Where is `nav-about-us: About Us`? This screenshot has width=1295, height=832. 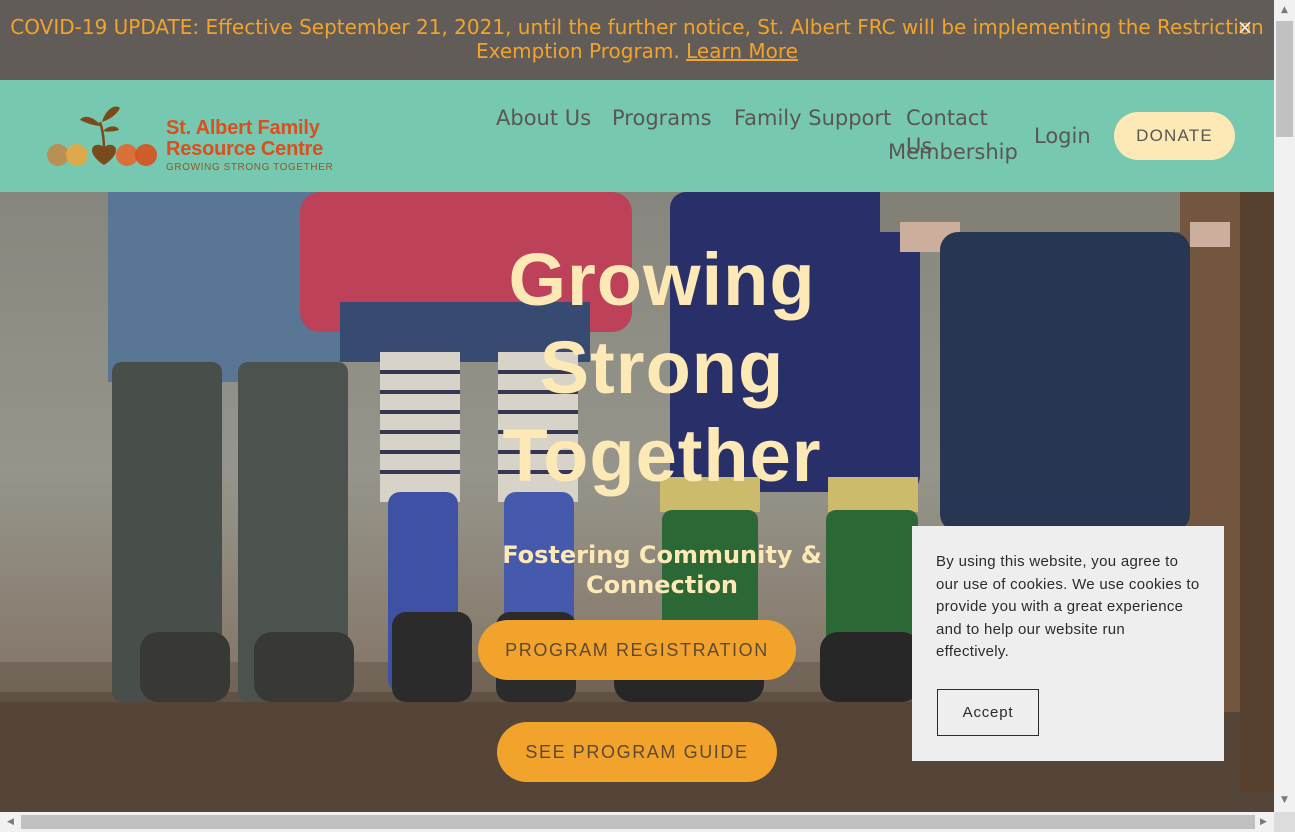
nav-about-us: About Us is located at coordinates (543, 118).